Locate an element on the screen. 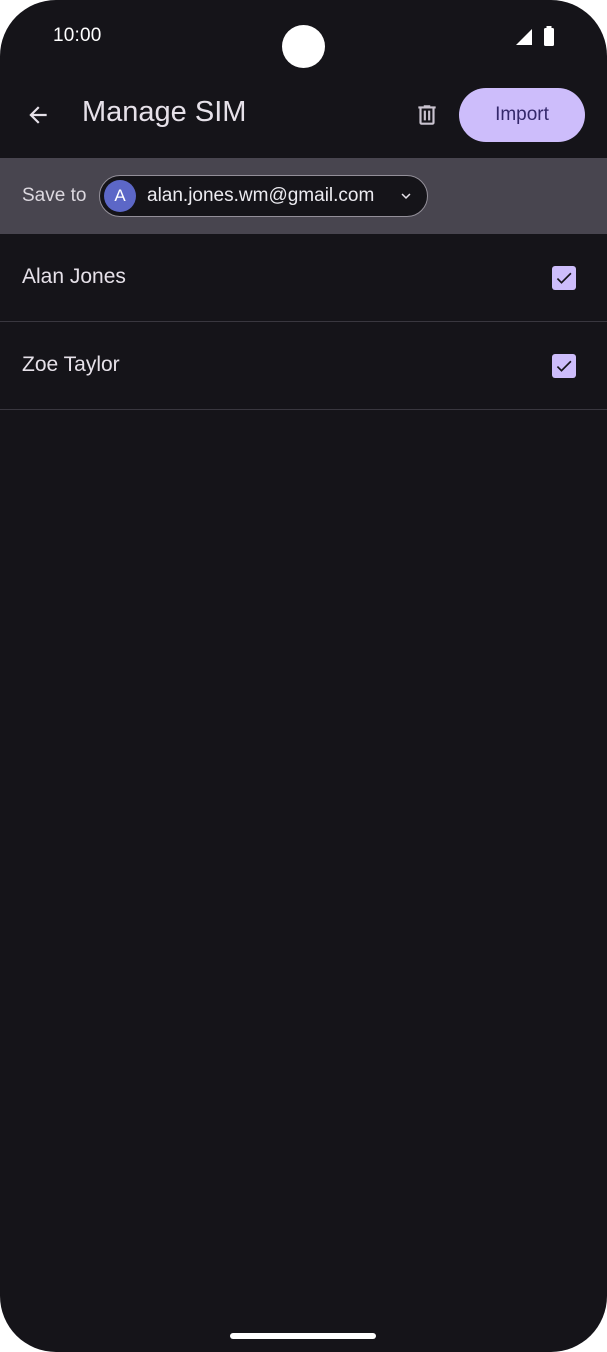 The width and height of the screenshot is (607, 1352). save-to-bar: Save to A alan.jones.wm@gmail.com is located at coordinates (303, 196).